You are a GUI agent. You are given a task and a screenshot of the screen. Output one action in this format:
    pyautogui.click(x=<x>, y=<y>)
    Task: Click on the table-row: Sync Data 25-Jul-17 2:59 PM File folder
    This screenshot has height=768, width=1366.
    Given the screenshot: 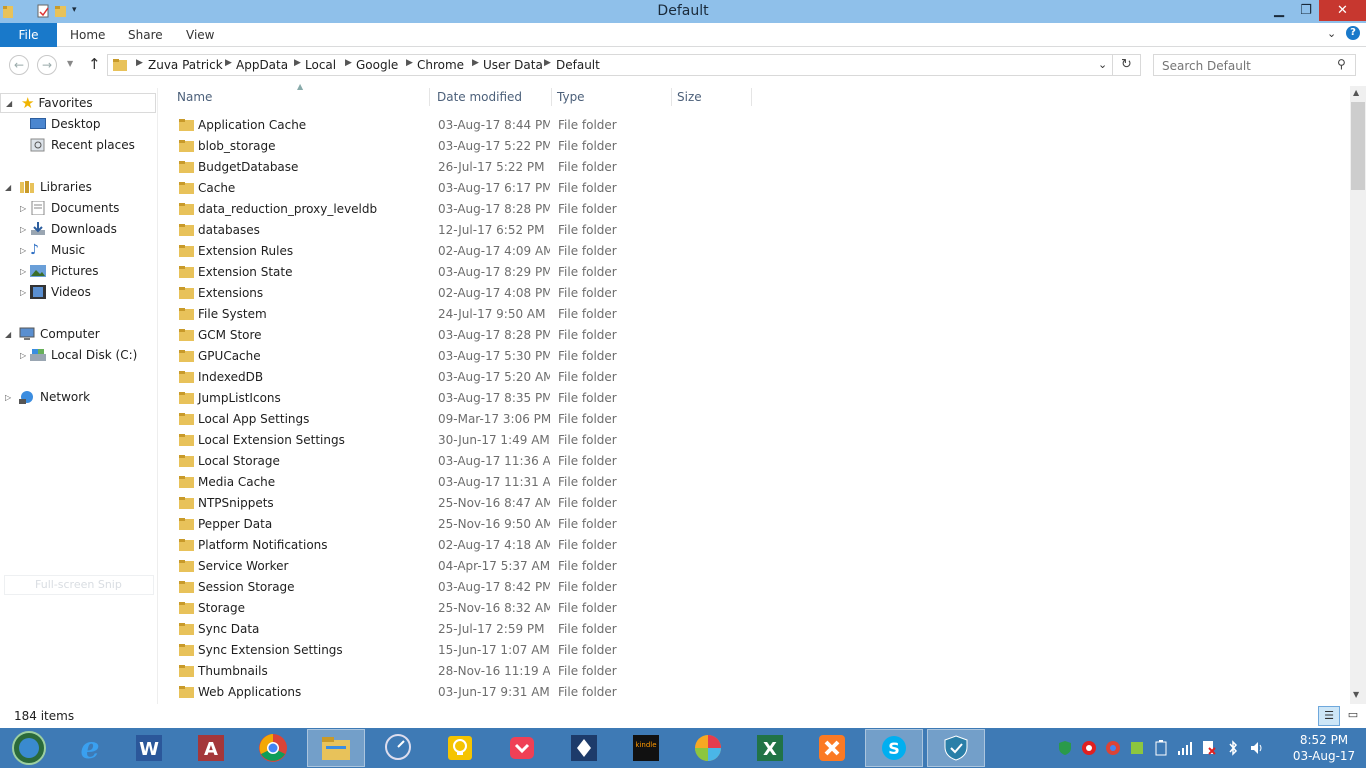 What is the action you would take?
    pyautogui.click(x=395, y=629)
    